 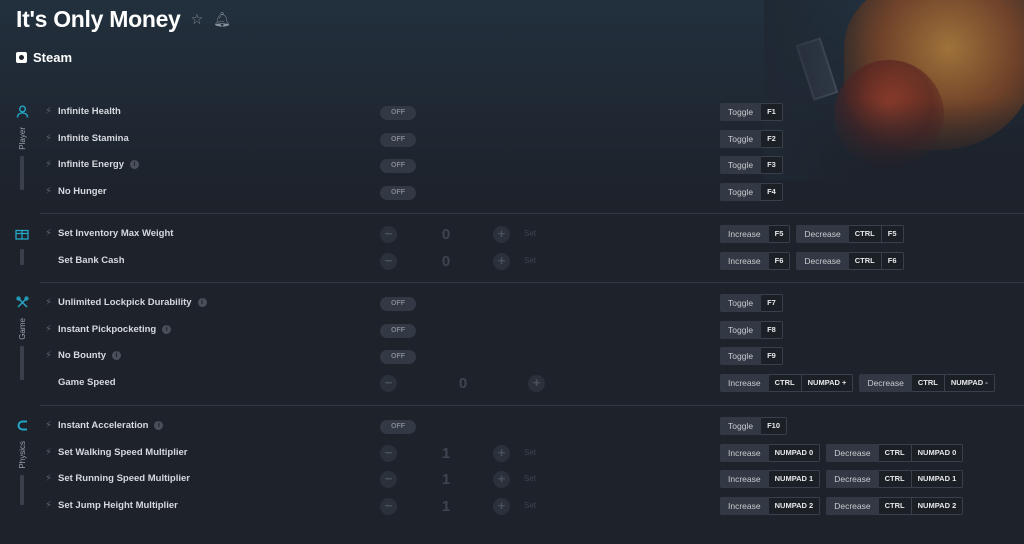 I want to click on title-row: It's Only Money ☆ 🔔︎, so click(x=123, y=19).